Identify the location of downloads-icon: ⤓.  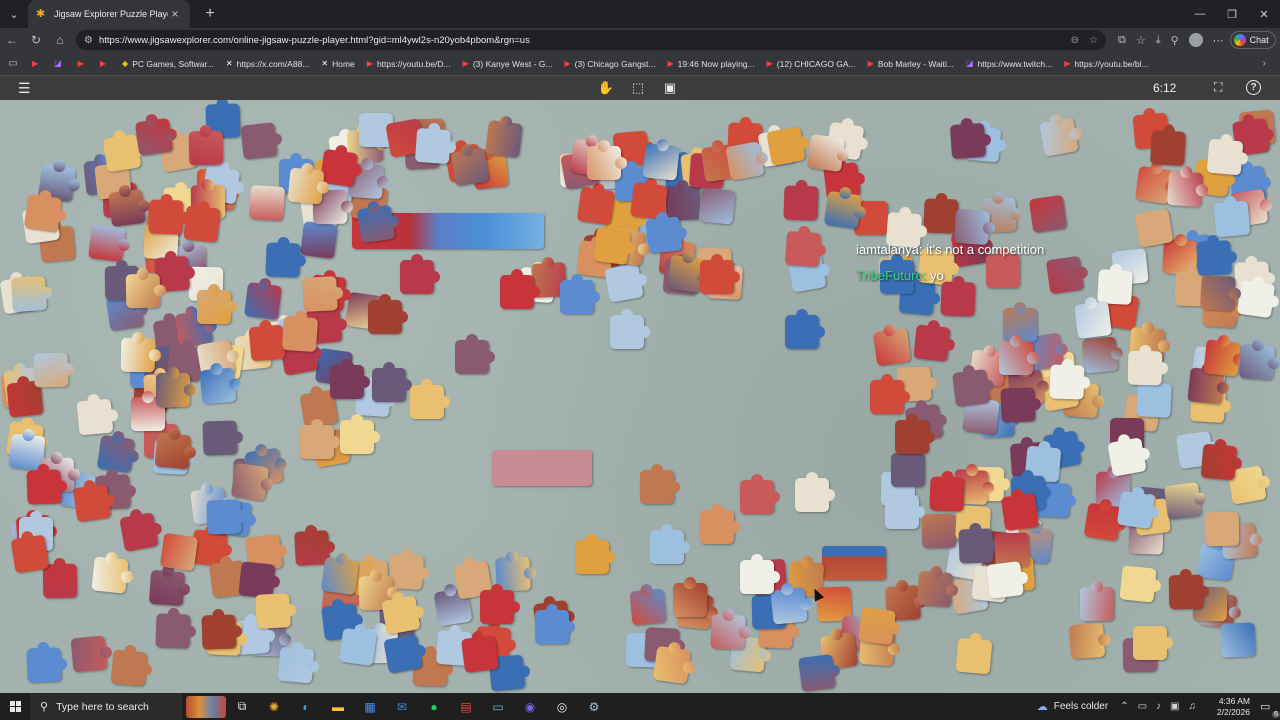
(1158, 40).